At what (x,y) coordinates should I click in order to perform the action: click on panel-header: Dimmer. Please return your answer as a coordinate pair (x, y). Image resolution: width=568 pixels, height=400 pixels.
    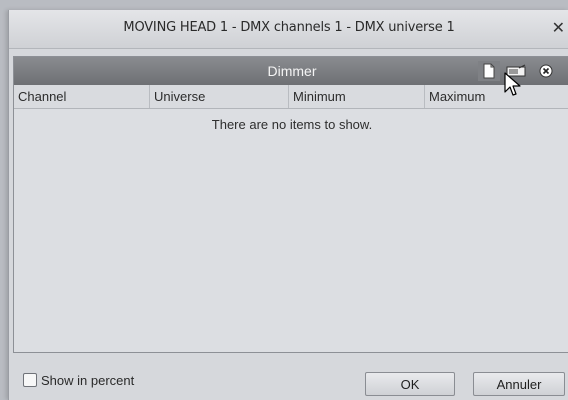
    Looking at the image, I should click on (291, 71).